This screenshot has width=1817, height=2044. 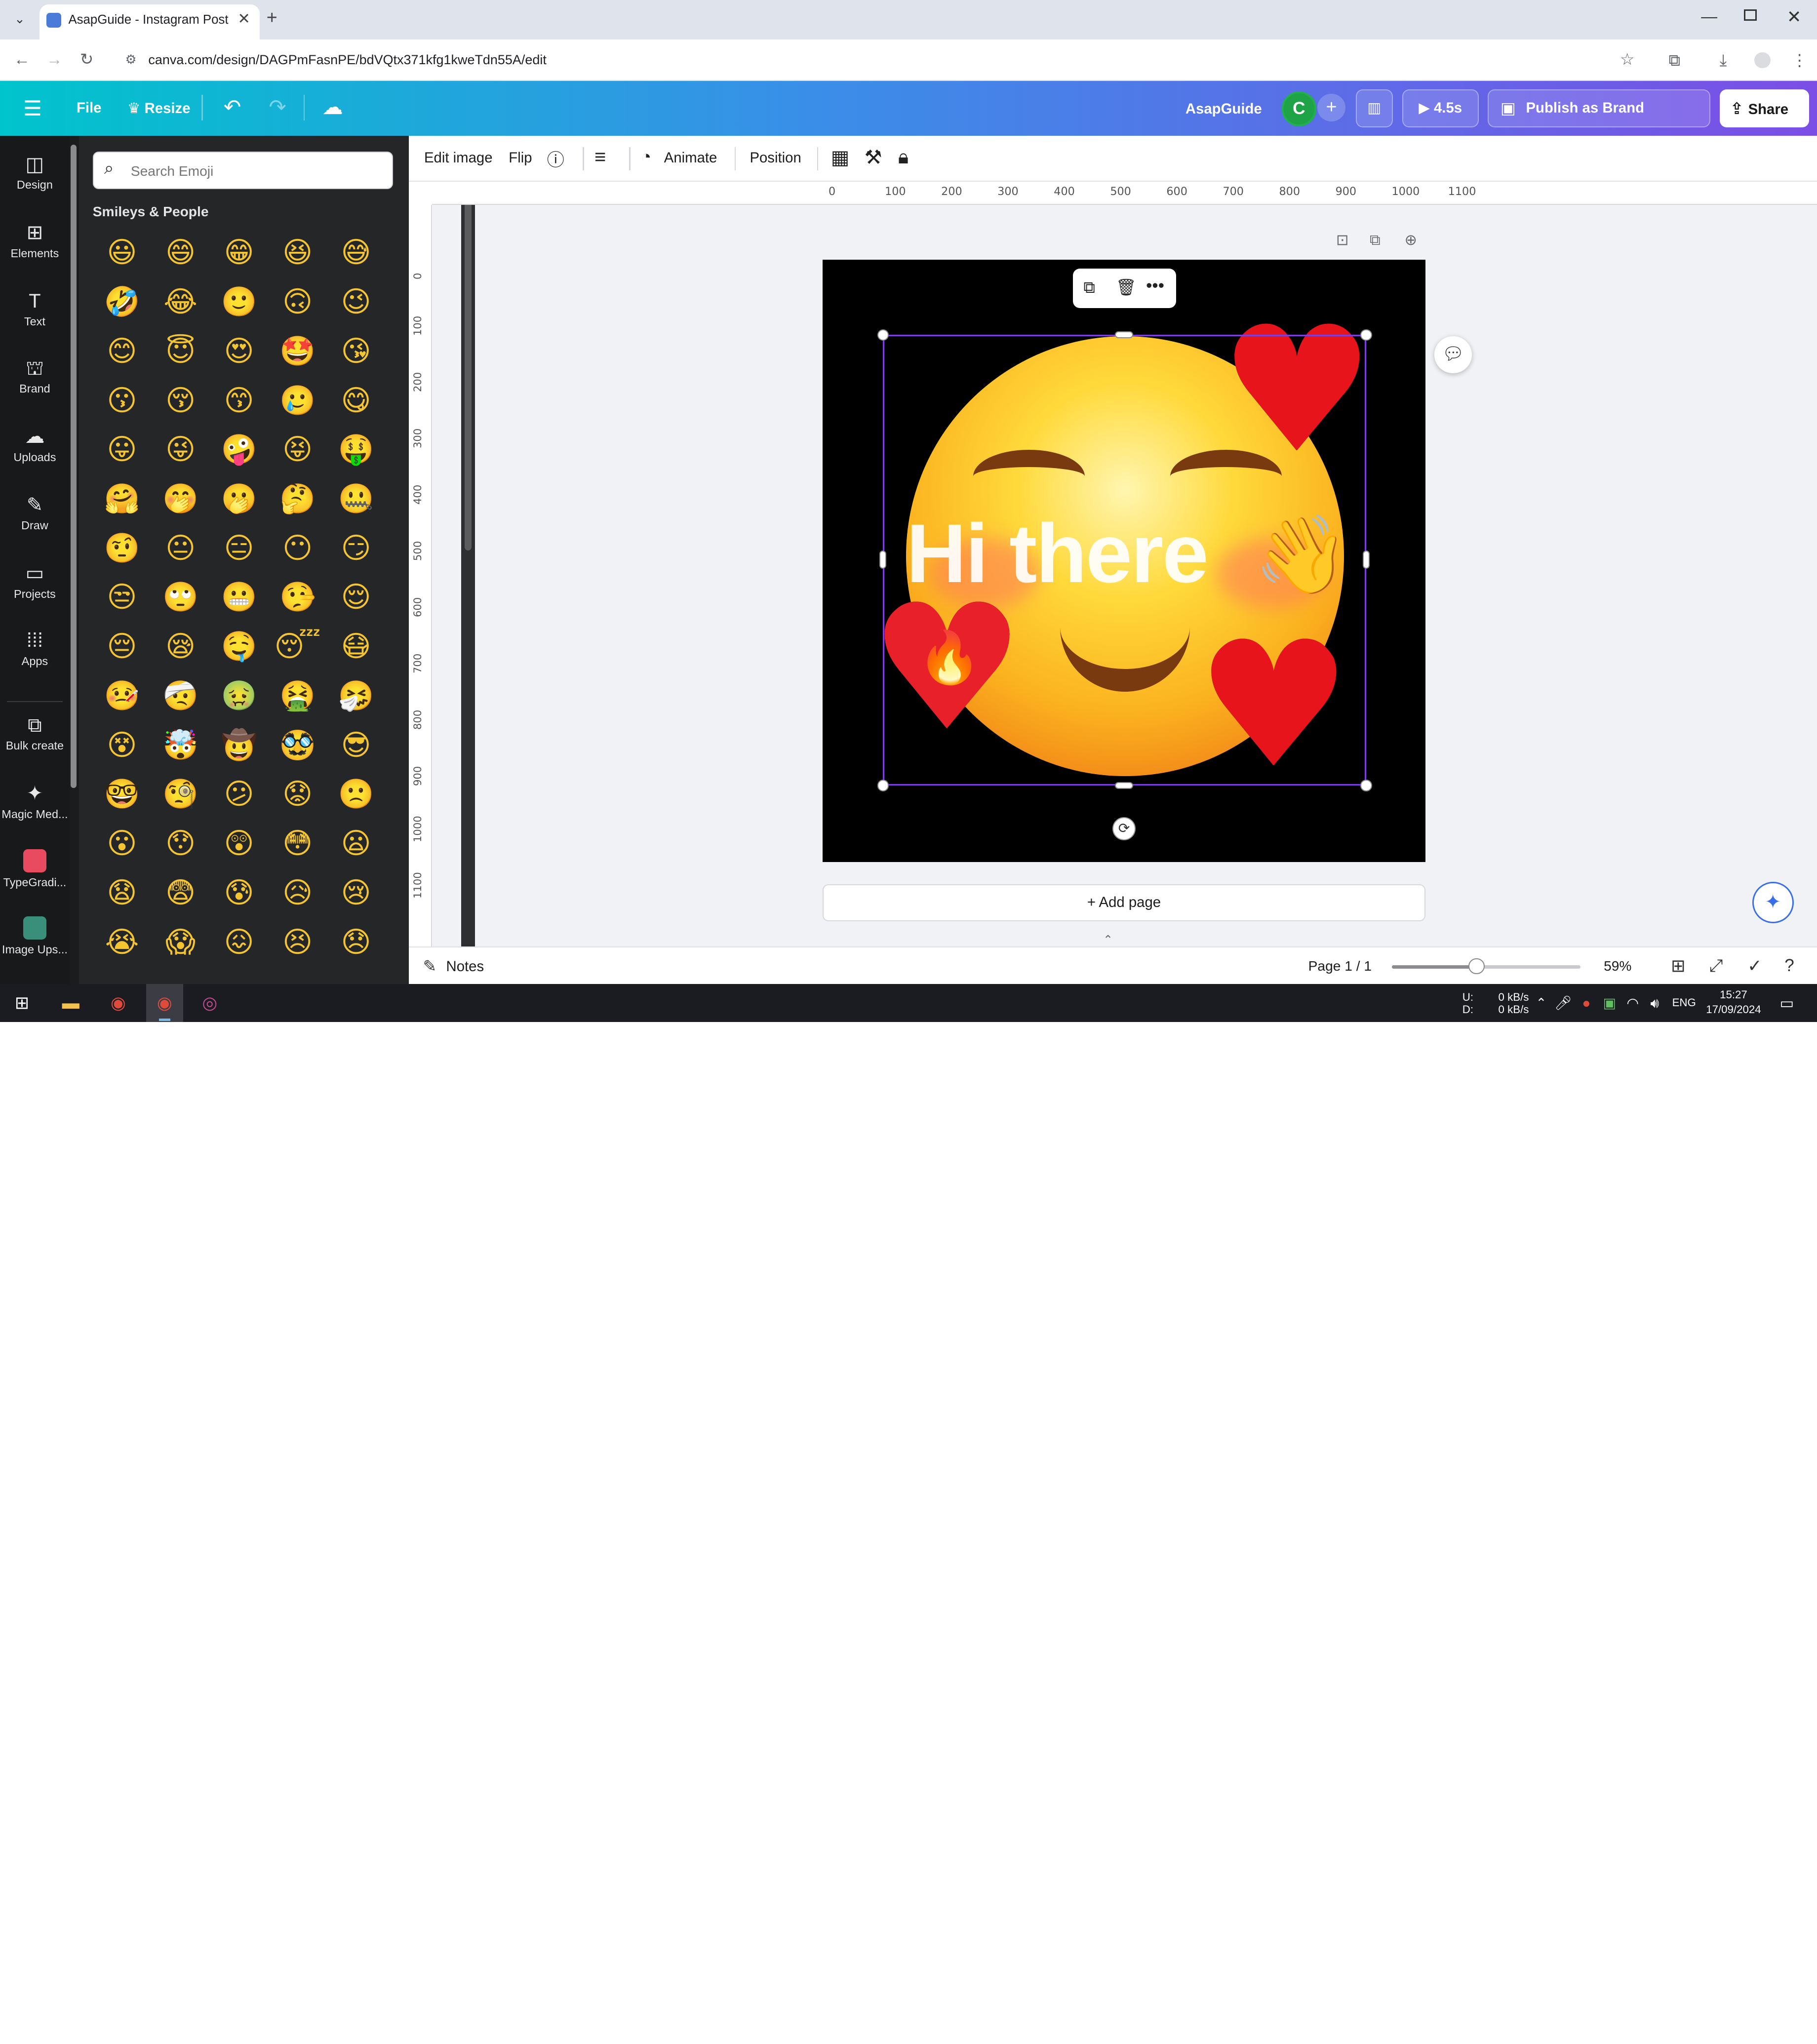 What do you see at coordinates (1627, 60) in the screenshot?
I see `bookmark-star-icon: ☆` at bounding box center [1627, 60].